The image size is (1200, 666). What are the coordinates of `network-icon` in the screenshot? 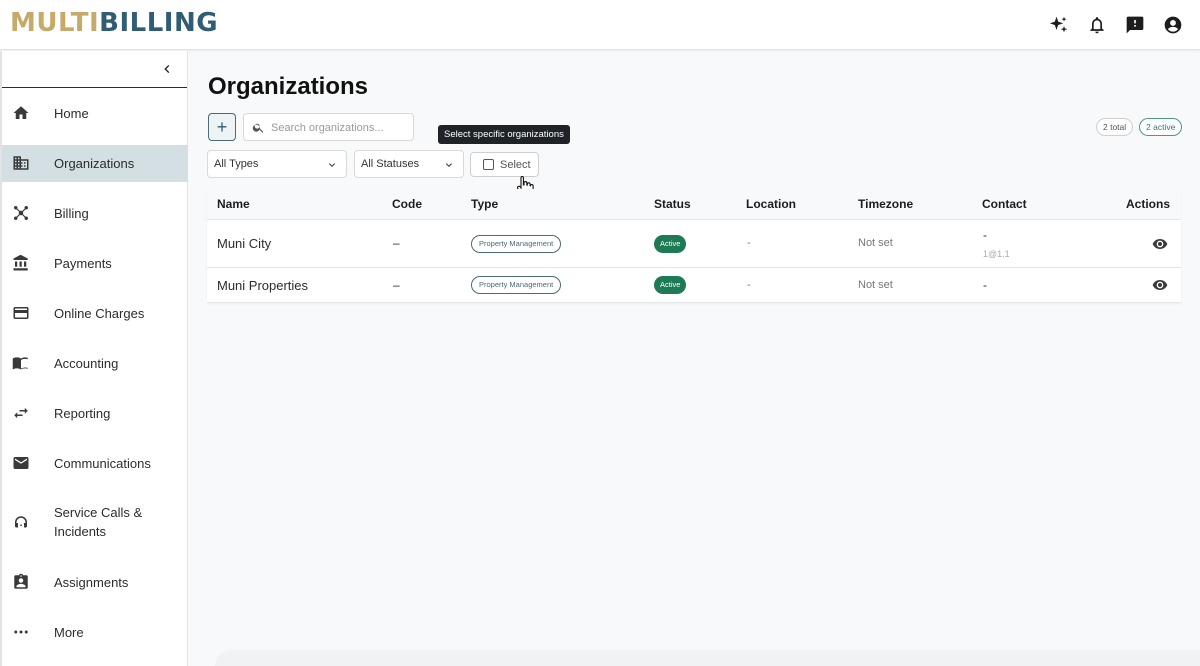 It's located at (21, 213).